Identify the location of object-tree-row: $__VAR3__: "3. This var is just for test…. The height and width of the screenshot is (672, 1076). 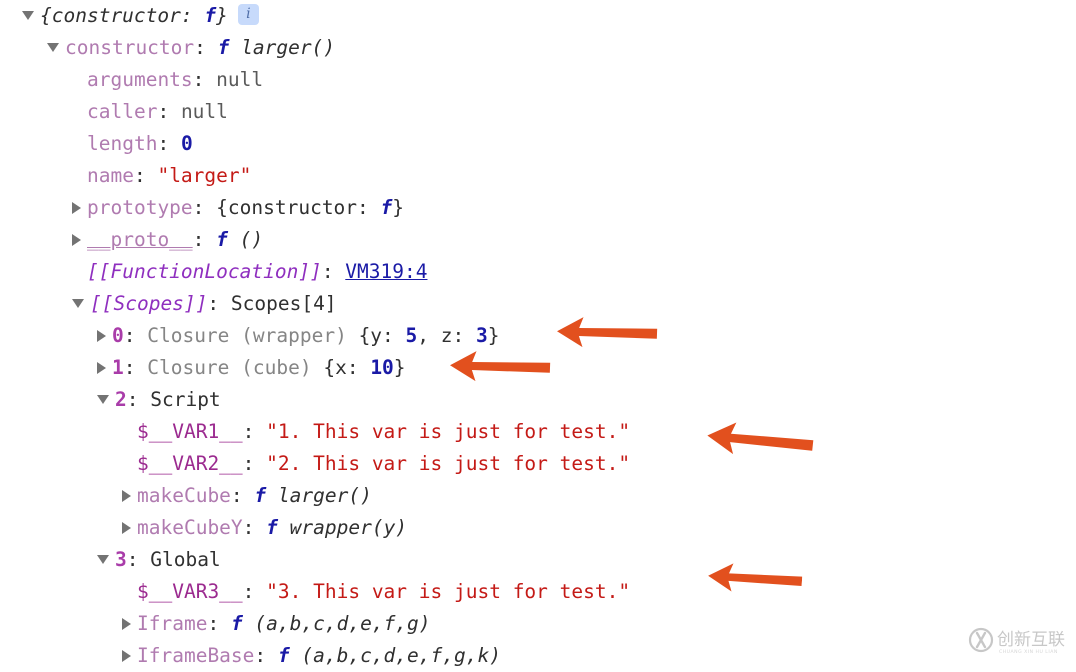
(538, 592).